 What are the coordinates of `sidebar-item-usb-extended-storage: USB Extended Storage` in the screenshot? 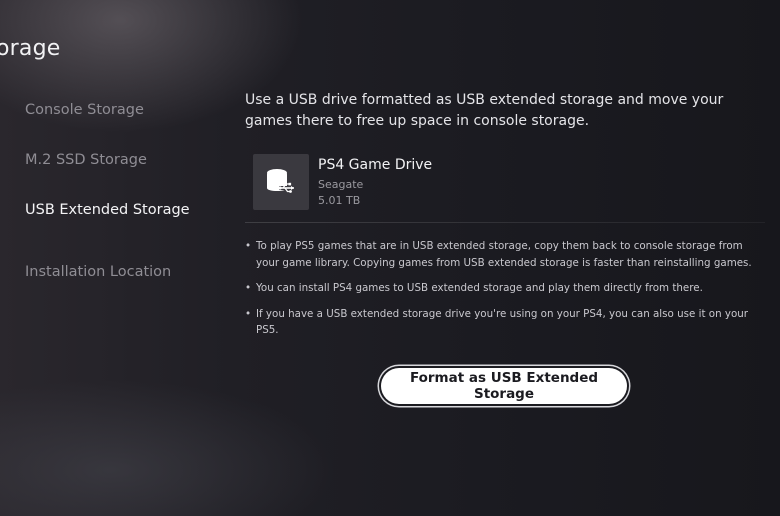 It's located at (107, 210).